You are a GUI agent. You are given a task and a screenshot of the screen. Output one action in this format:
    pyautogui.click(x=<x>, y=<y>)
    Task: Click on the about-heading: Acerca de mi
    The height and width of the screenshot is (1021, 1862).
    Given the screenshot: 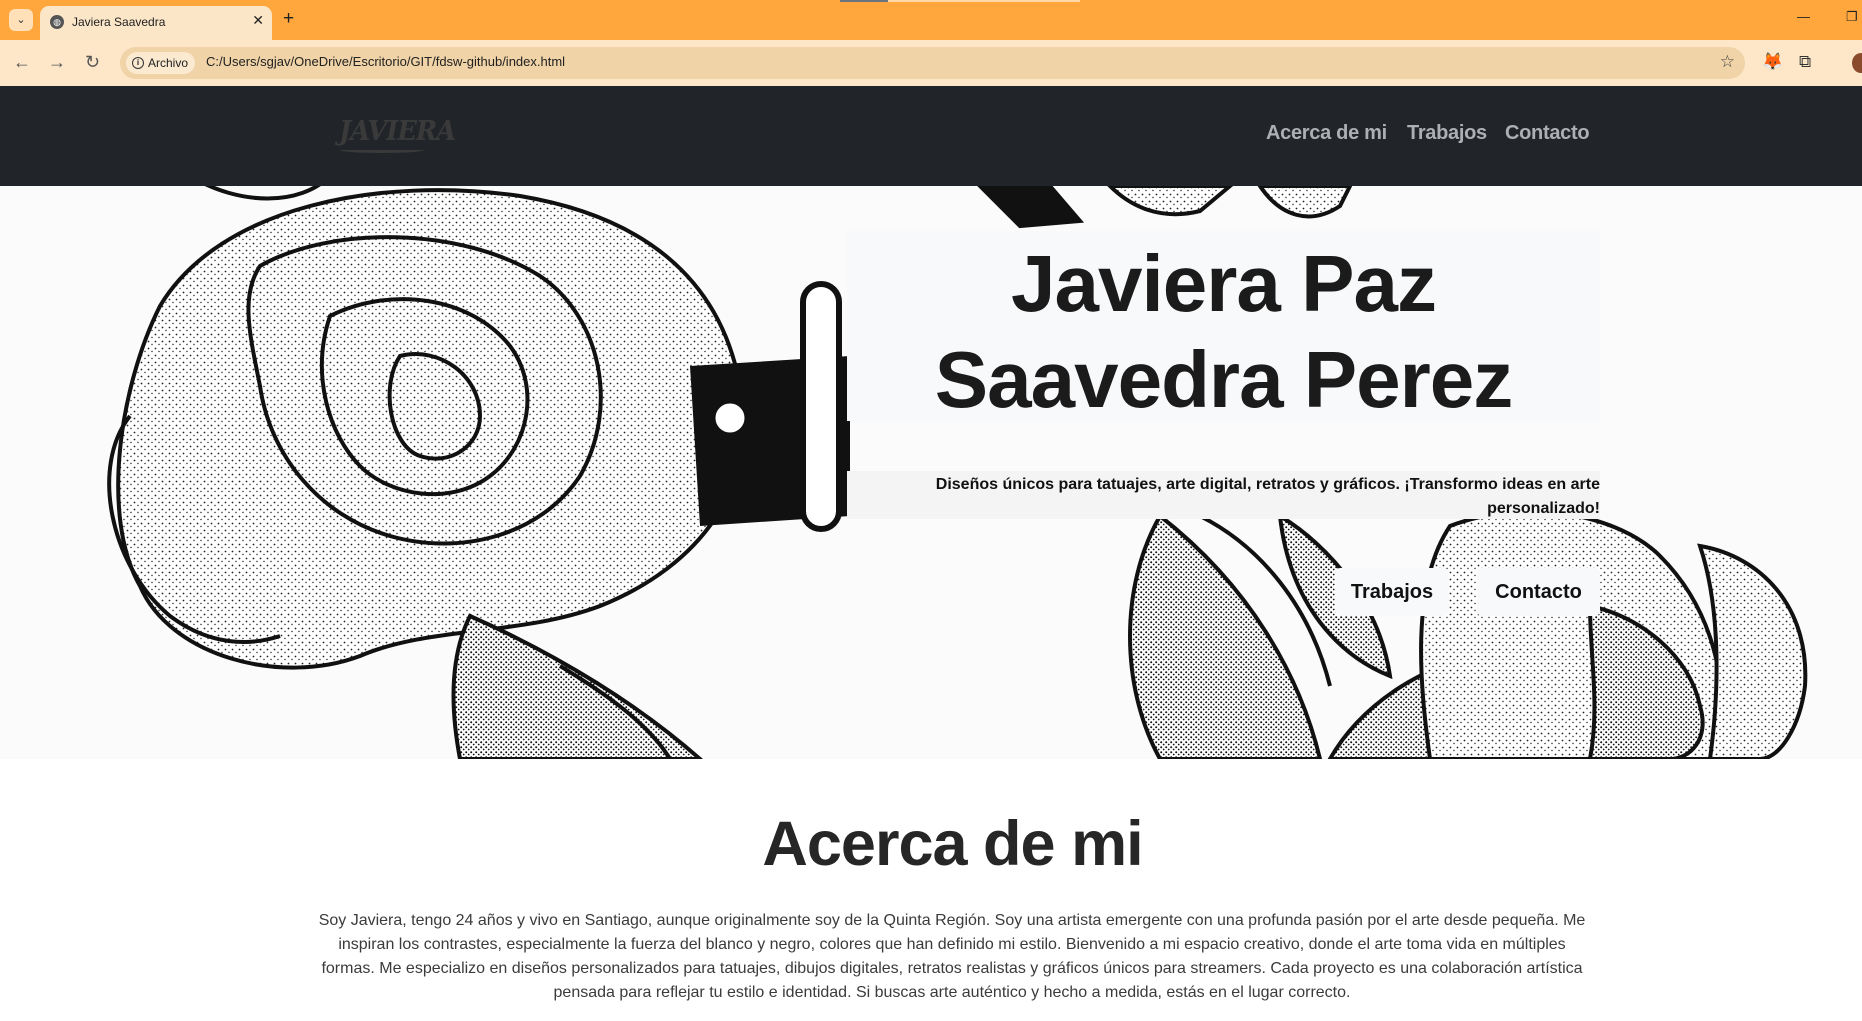 What is the action you would take?
    pyautogui.click(x=952, y=844)
    